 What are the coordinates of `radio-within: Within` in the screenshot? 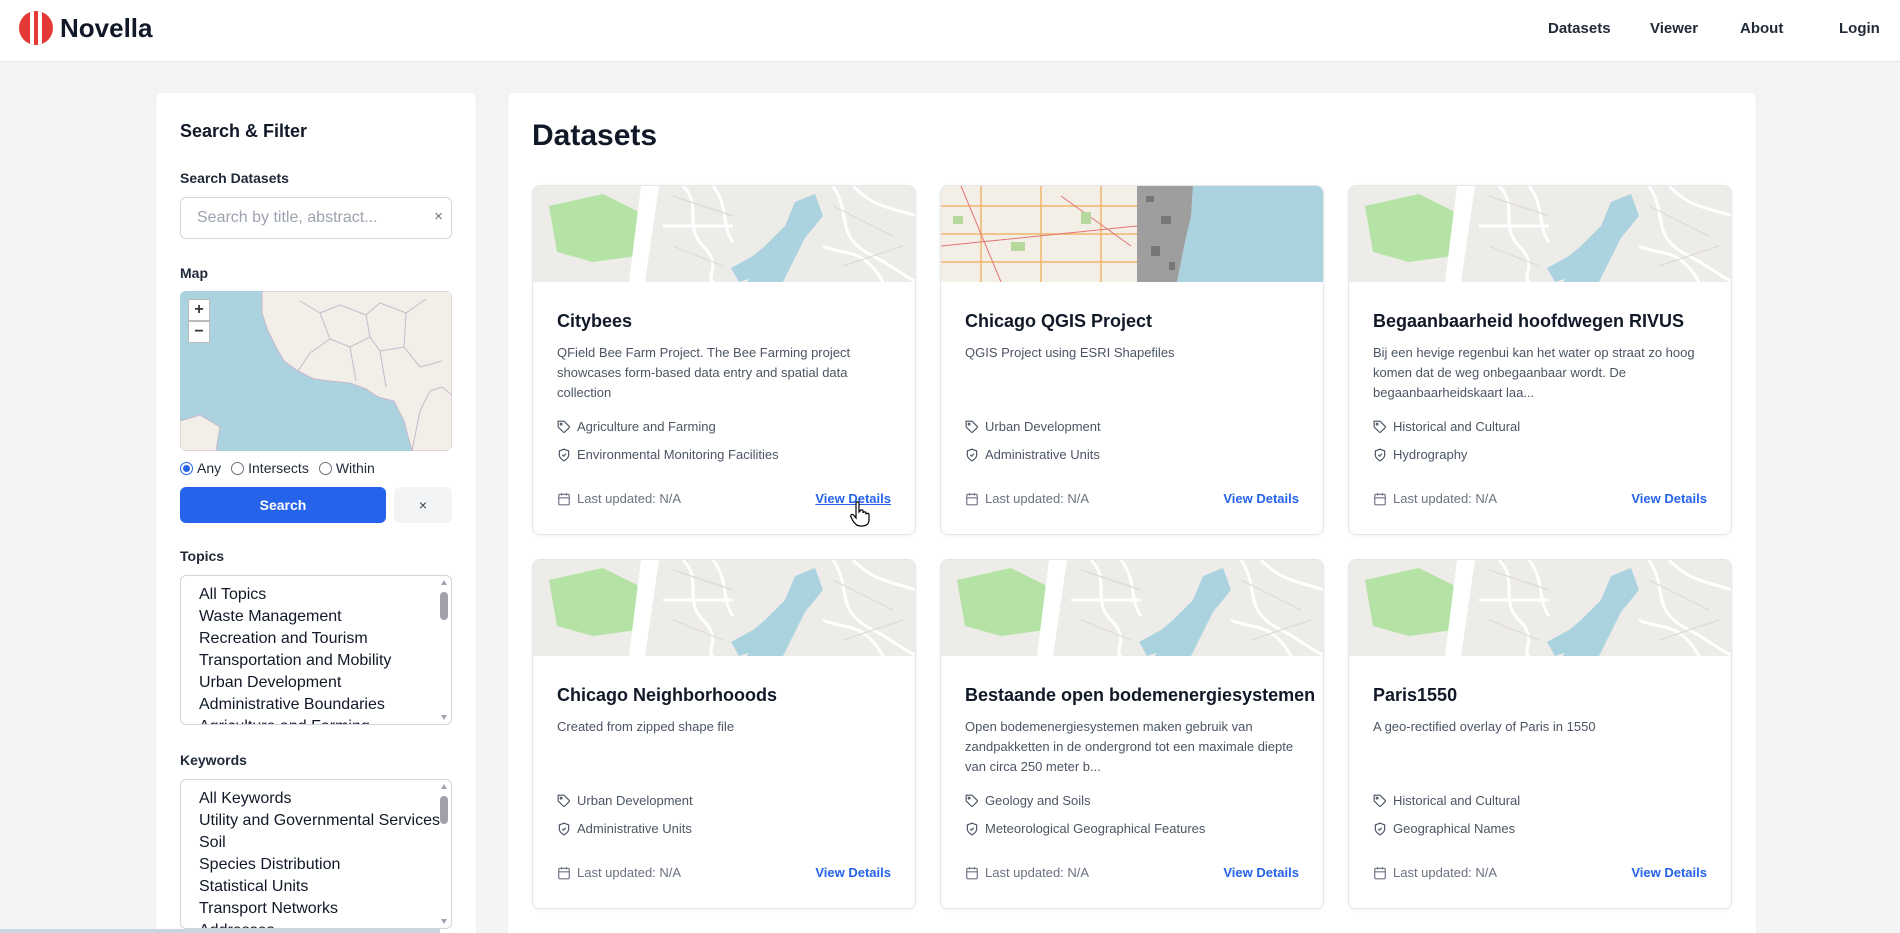 It's located at (346, 468).